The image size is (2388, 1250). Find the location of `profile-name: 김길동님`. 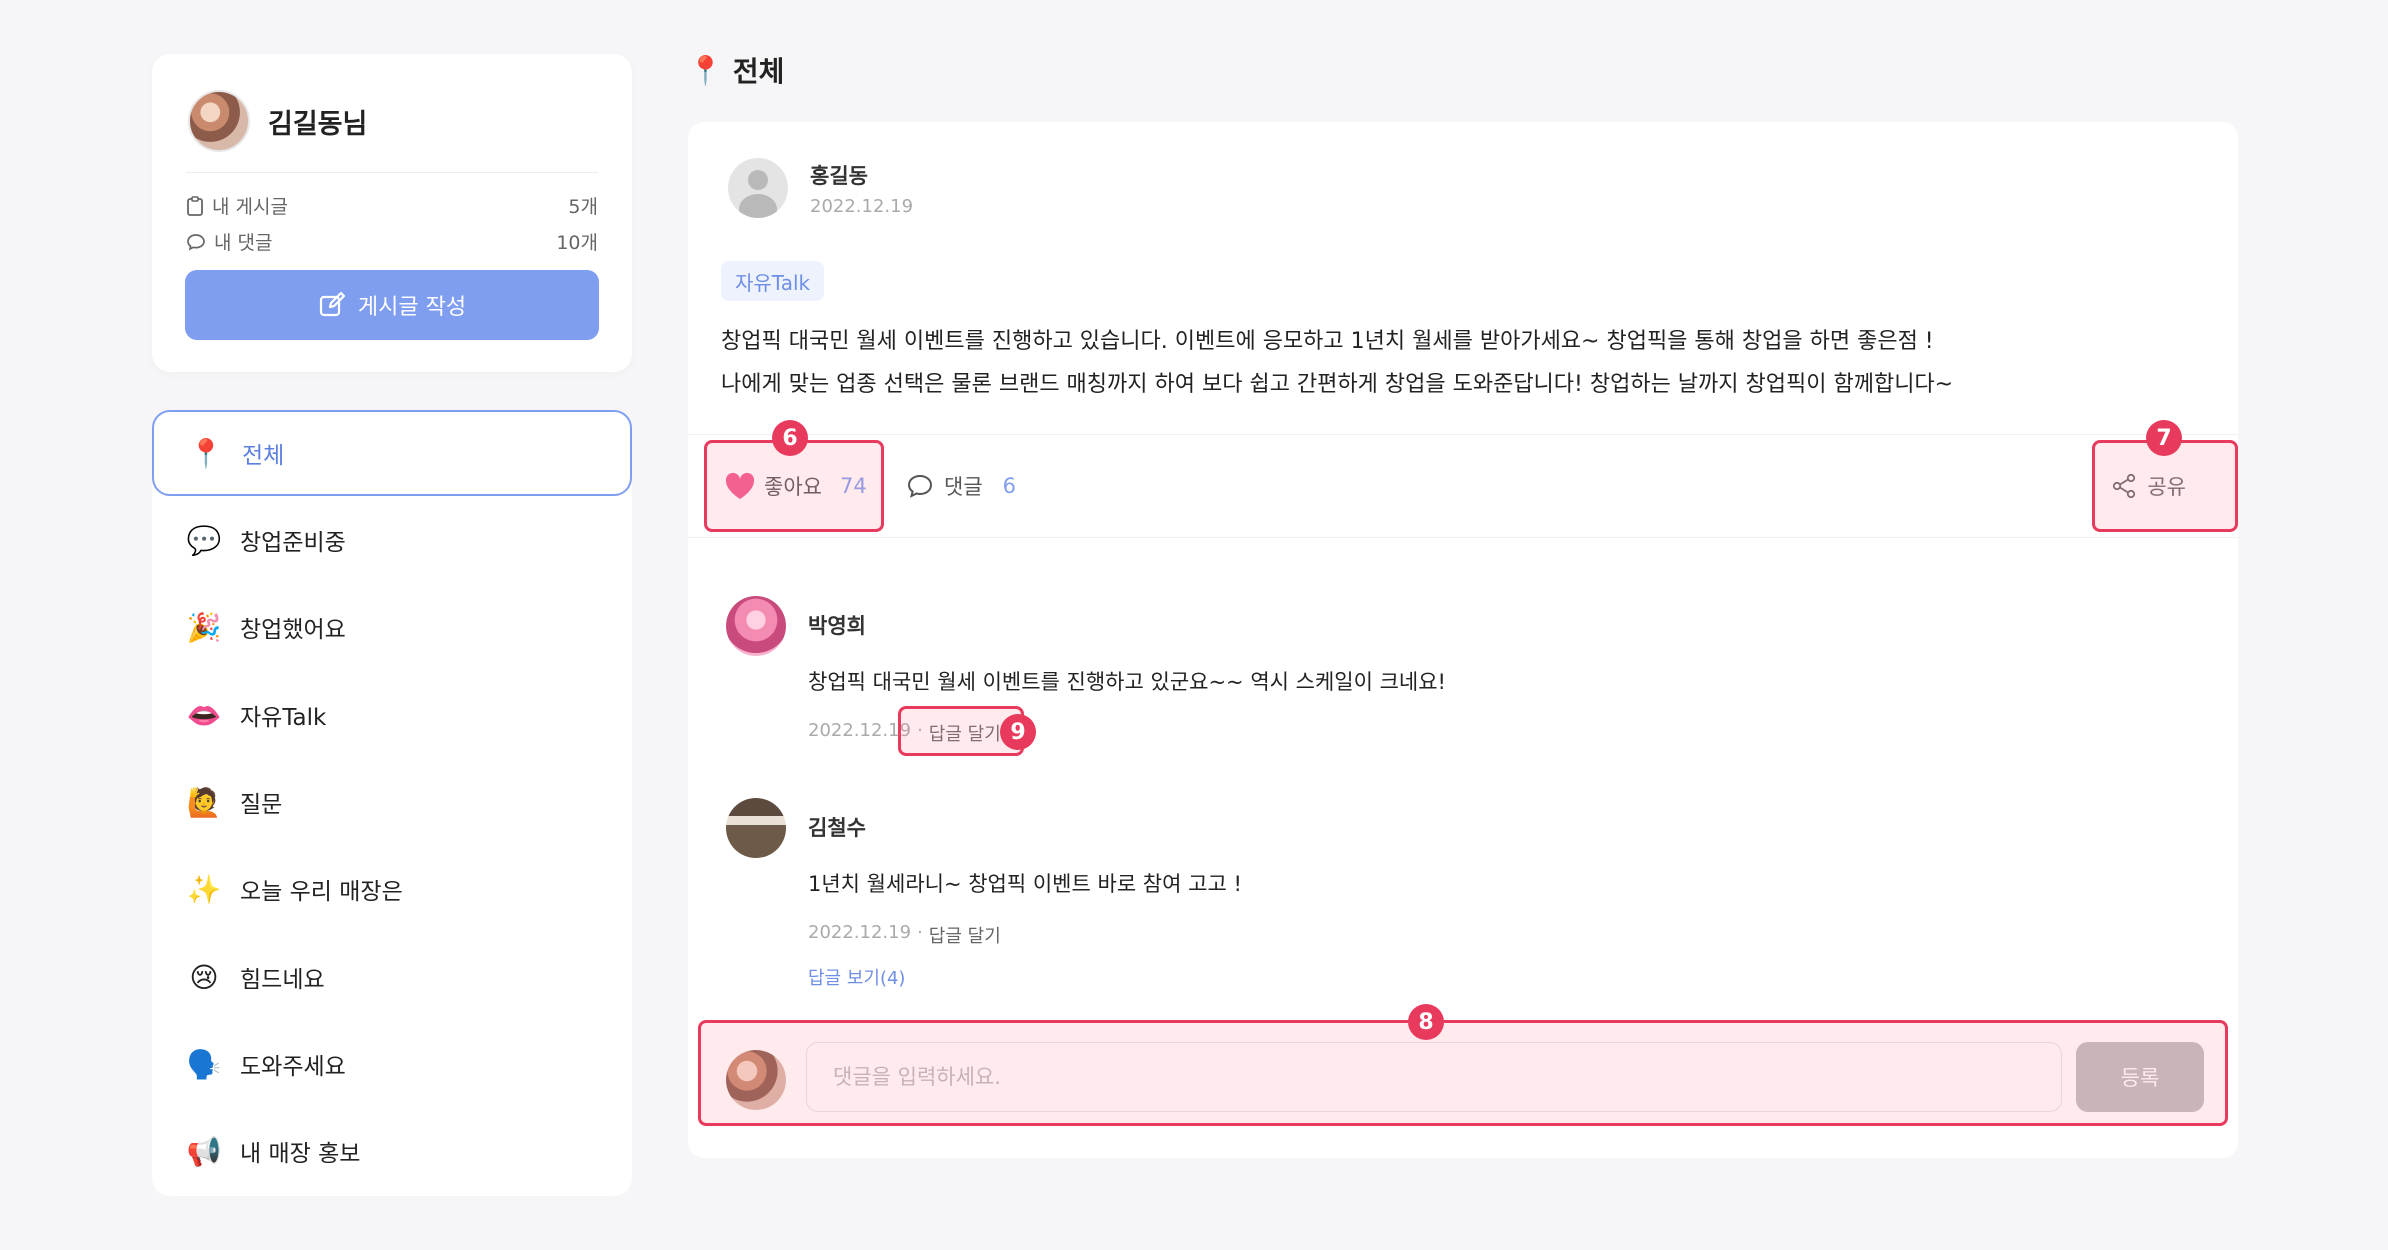

profile-name: 김길동님 is located at coordinates (318, 124).